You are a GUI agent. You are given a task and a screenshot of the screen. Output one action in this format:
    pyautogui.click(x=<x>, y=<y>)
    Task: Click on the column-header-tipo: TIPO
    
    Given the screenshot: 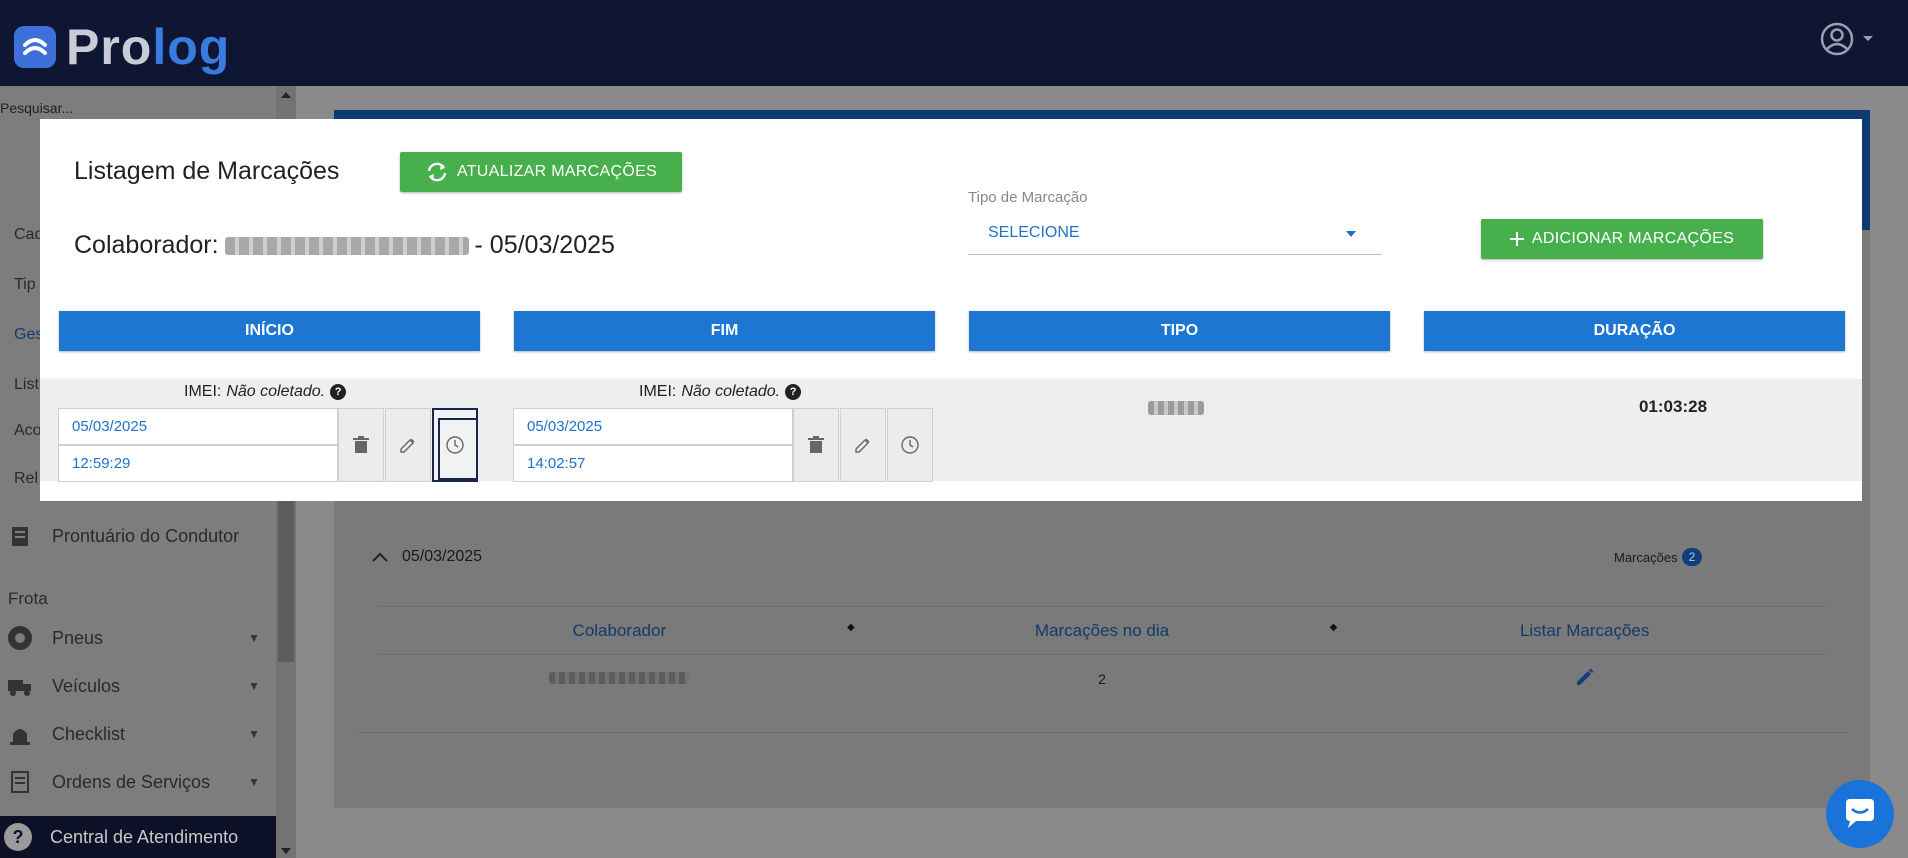 What is the action you would take?
    pyautogui.click(x=1179, y=331)
    